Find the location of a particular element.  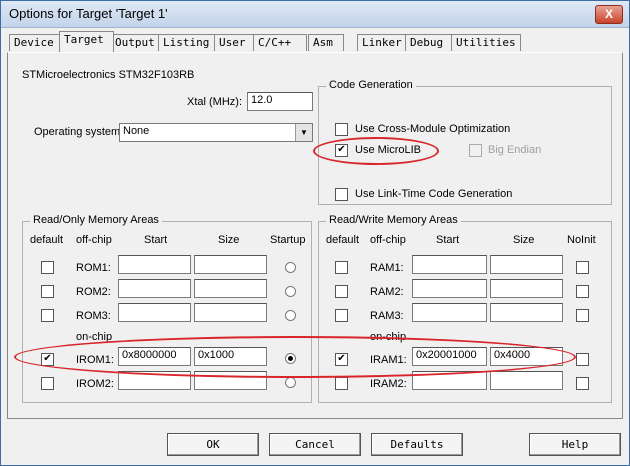

code-generation-title: Code Generation is located at coordinates (371, 85).